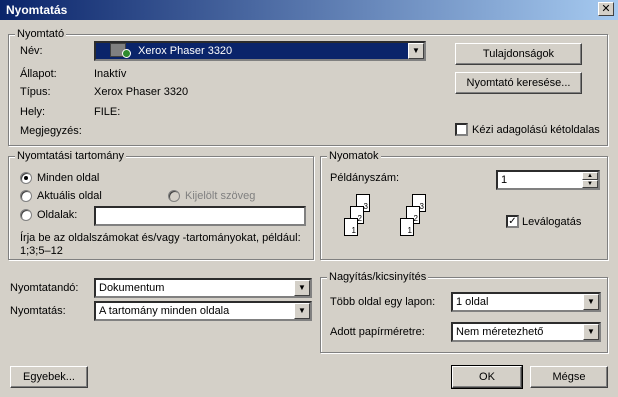 Image resolution: width=618 pixels, height=397 pixels. Describe the element at coordinates (518, 54) in the screenshot. I see `properties-button: Tulajdonságok` at that location.